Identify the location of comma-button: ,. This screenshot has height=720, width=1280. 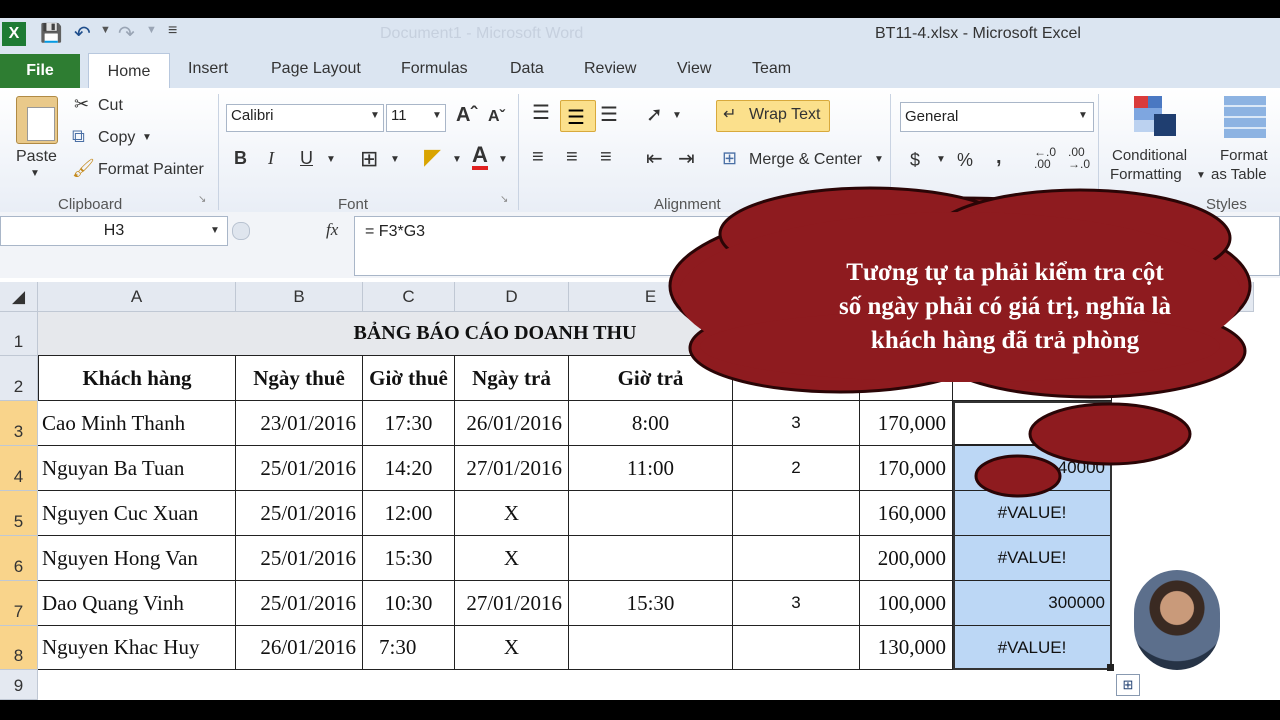
(999, 157).